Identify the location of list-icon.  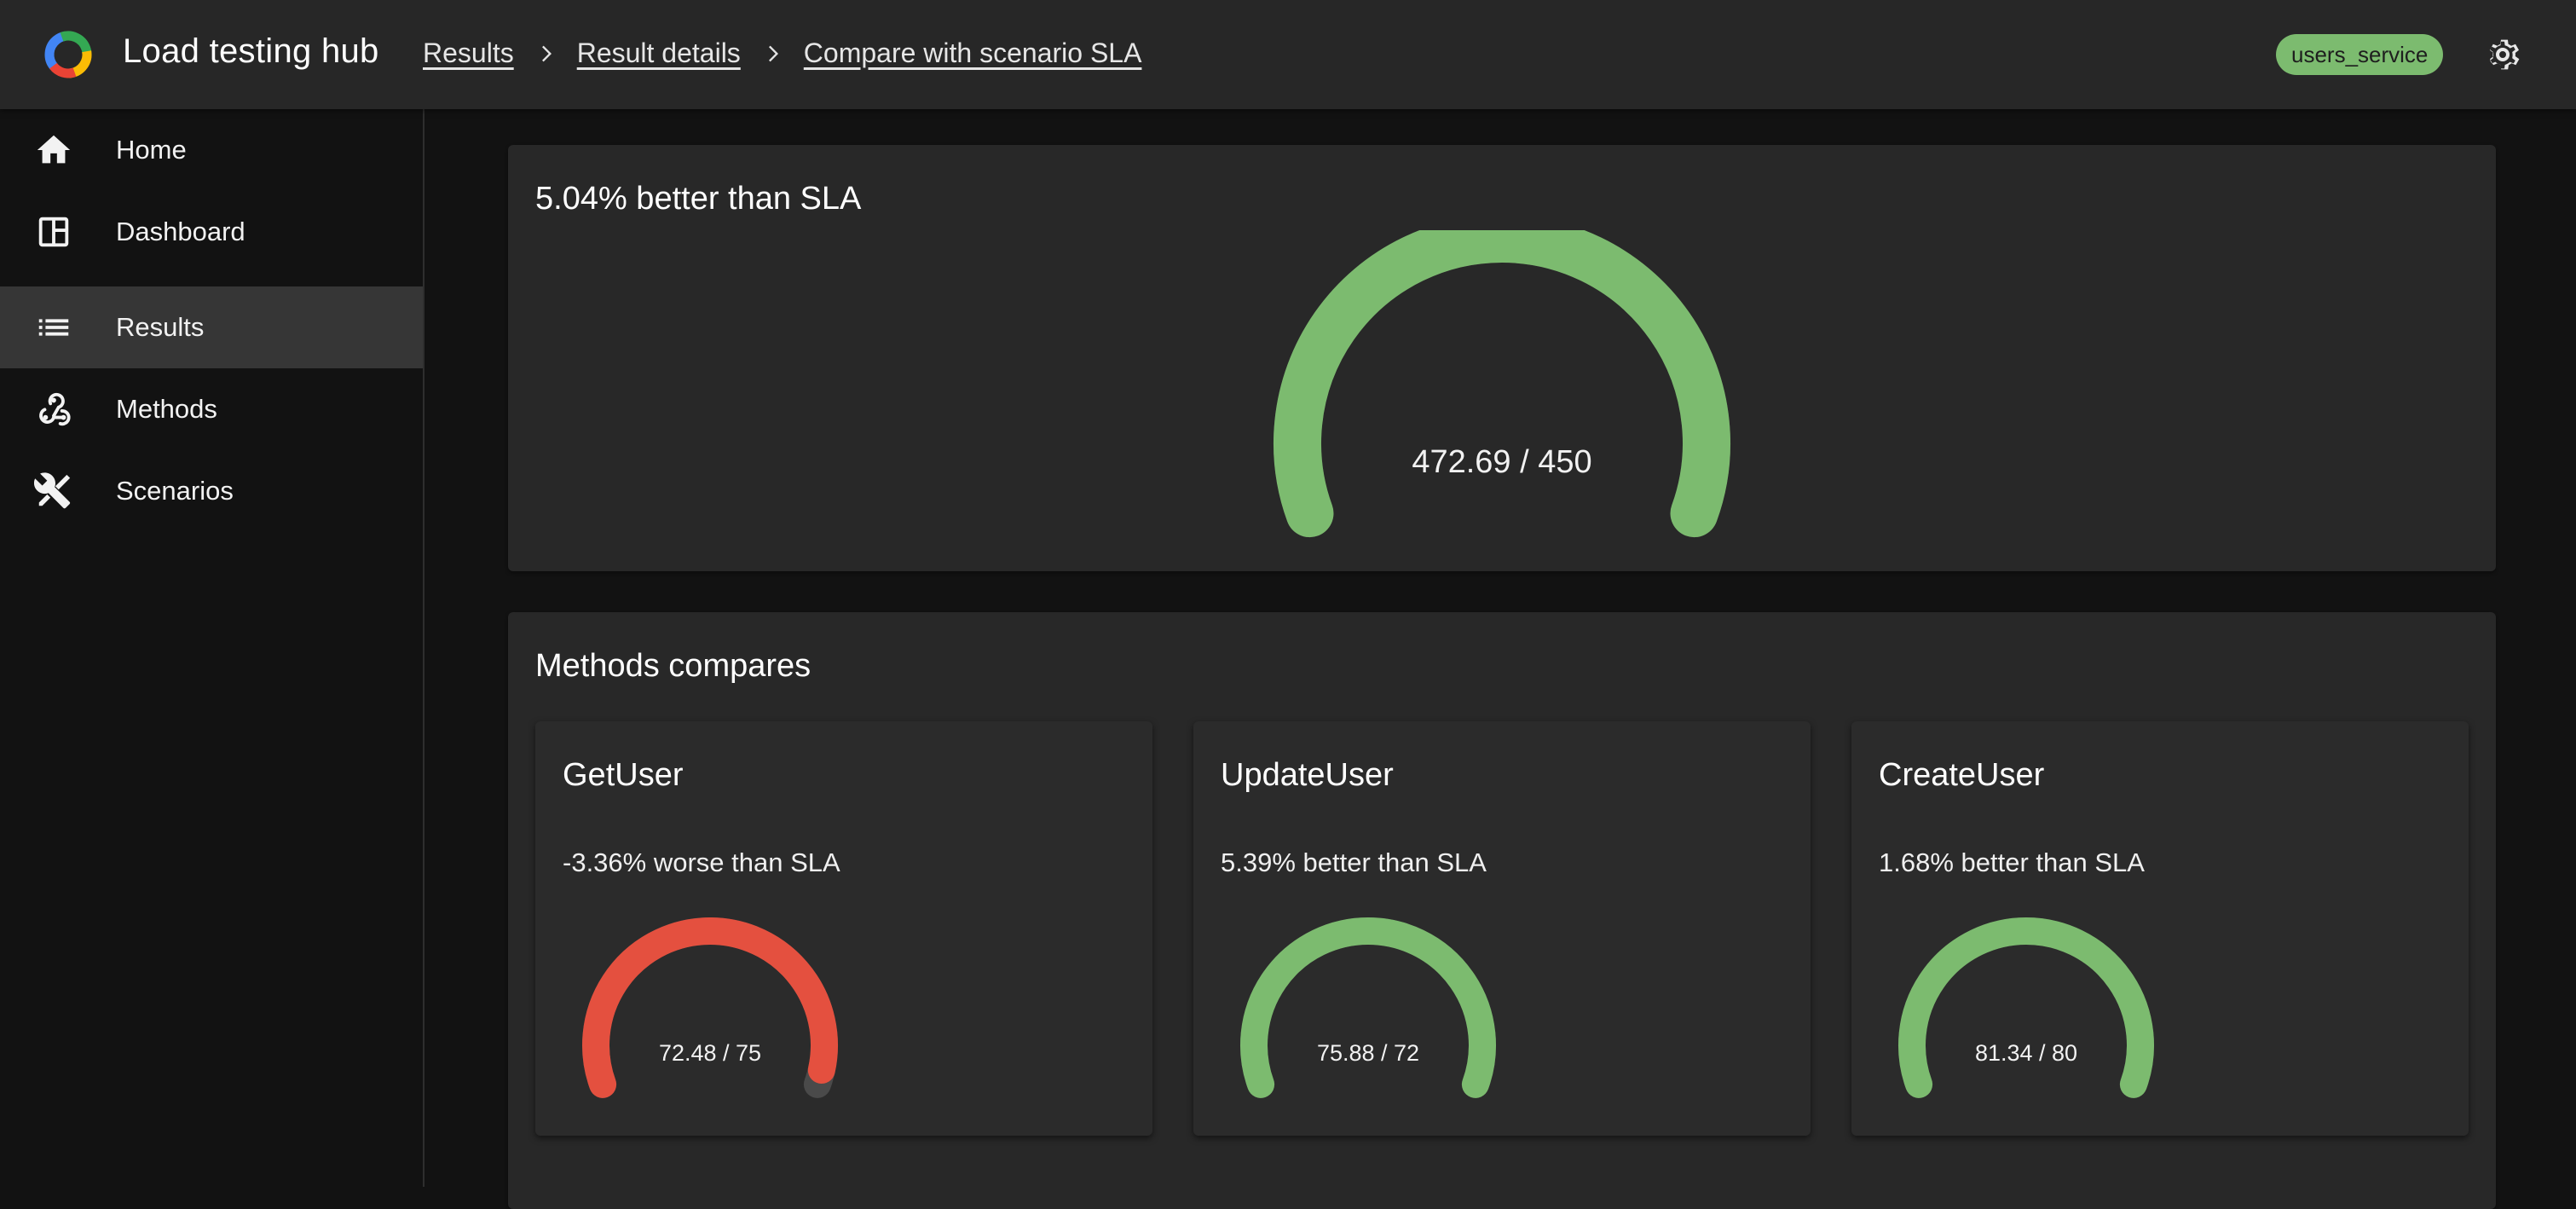
(53, 327).